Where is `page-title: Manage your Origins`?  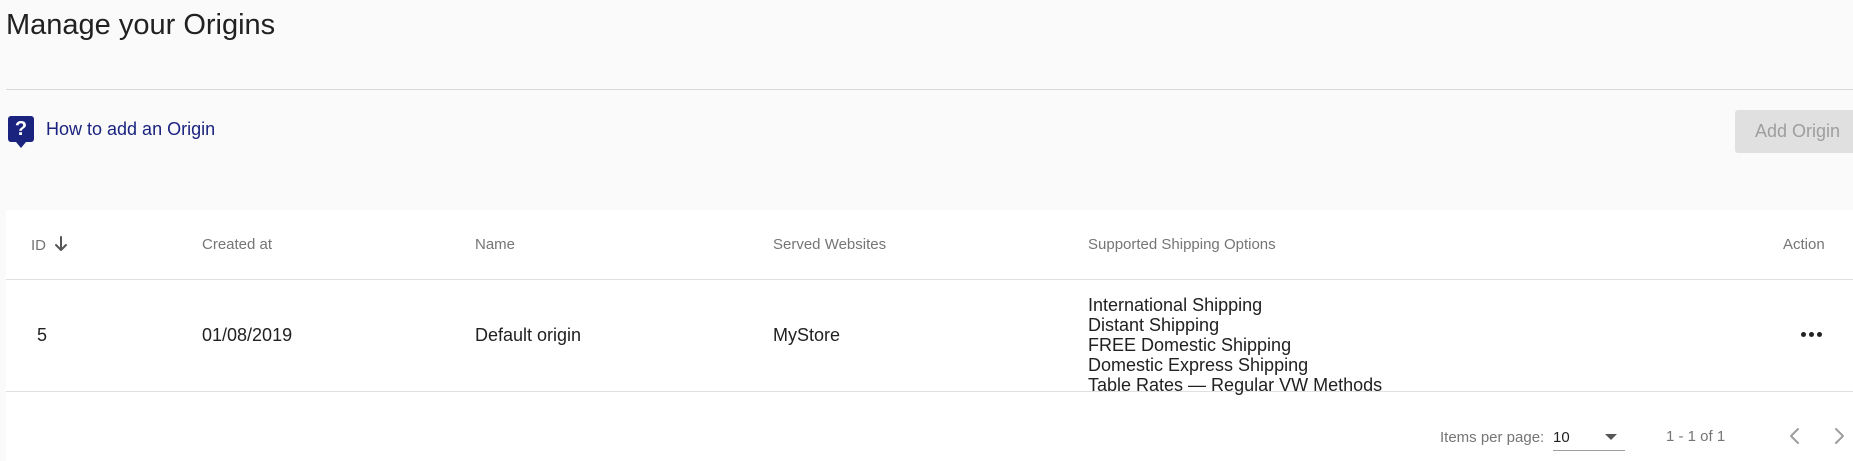
page-title: Manage your Origins is located at coordinates (141, 25).